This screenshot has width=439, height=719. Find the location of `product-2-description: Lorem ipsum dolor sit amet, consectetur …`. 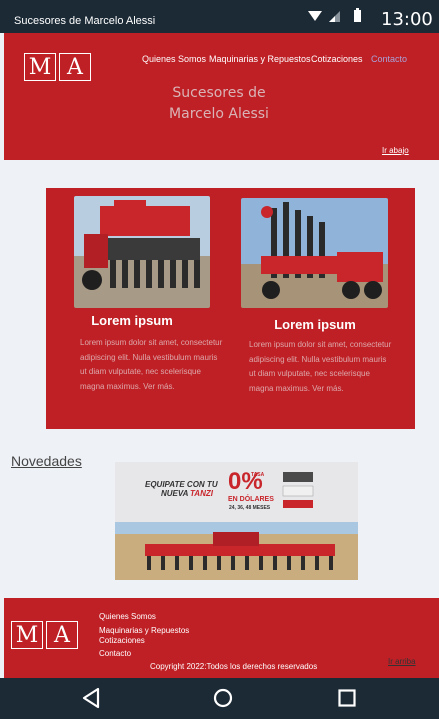

product-2-description: Lorem ipsum dolor sit amet, consectetur … is located at coordinates (320, 366).